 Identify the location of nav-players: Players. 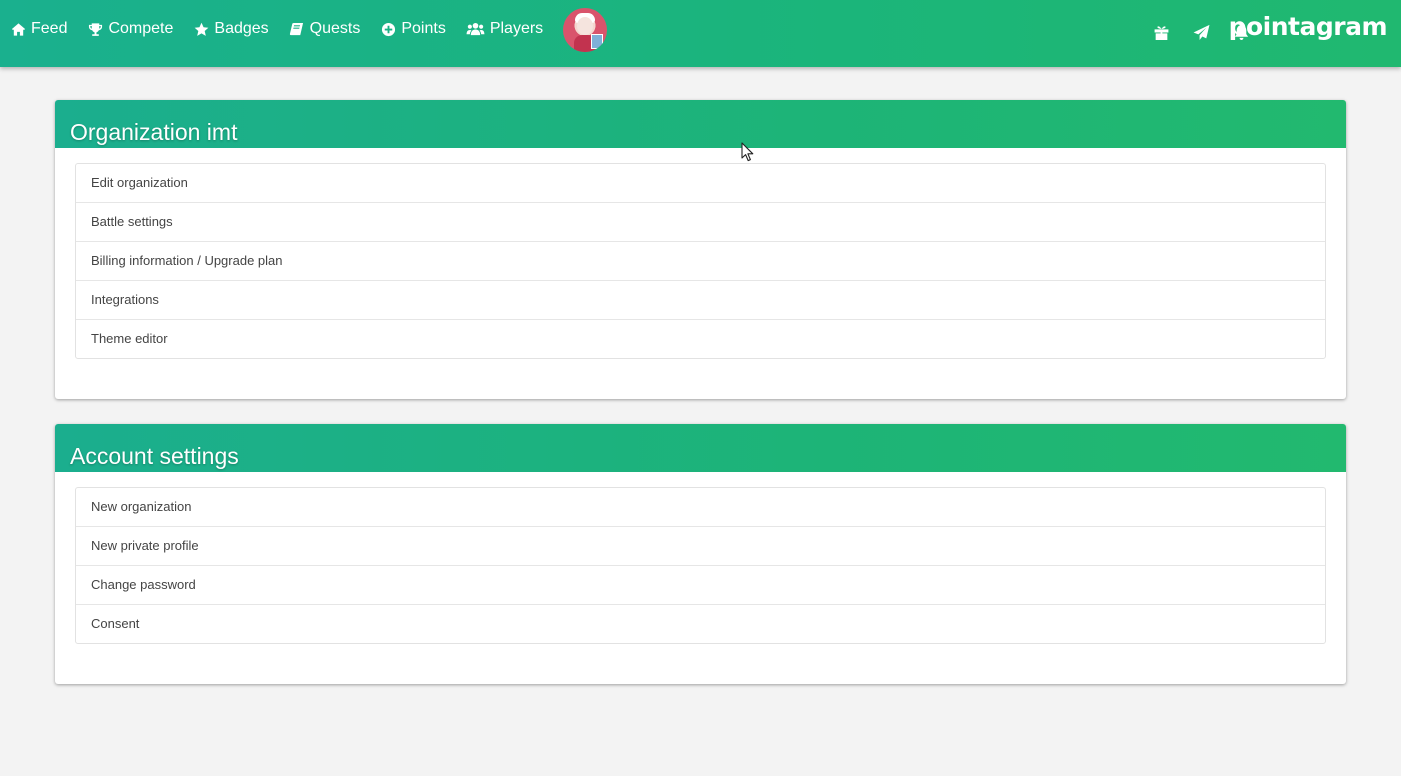
(504, 29).